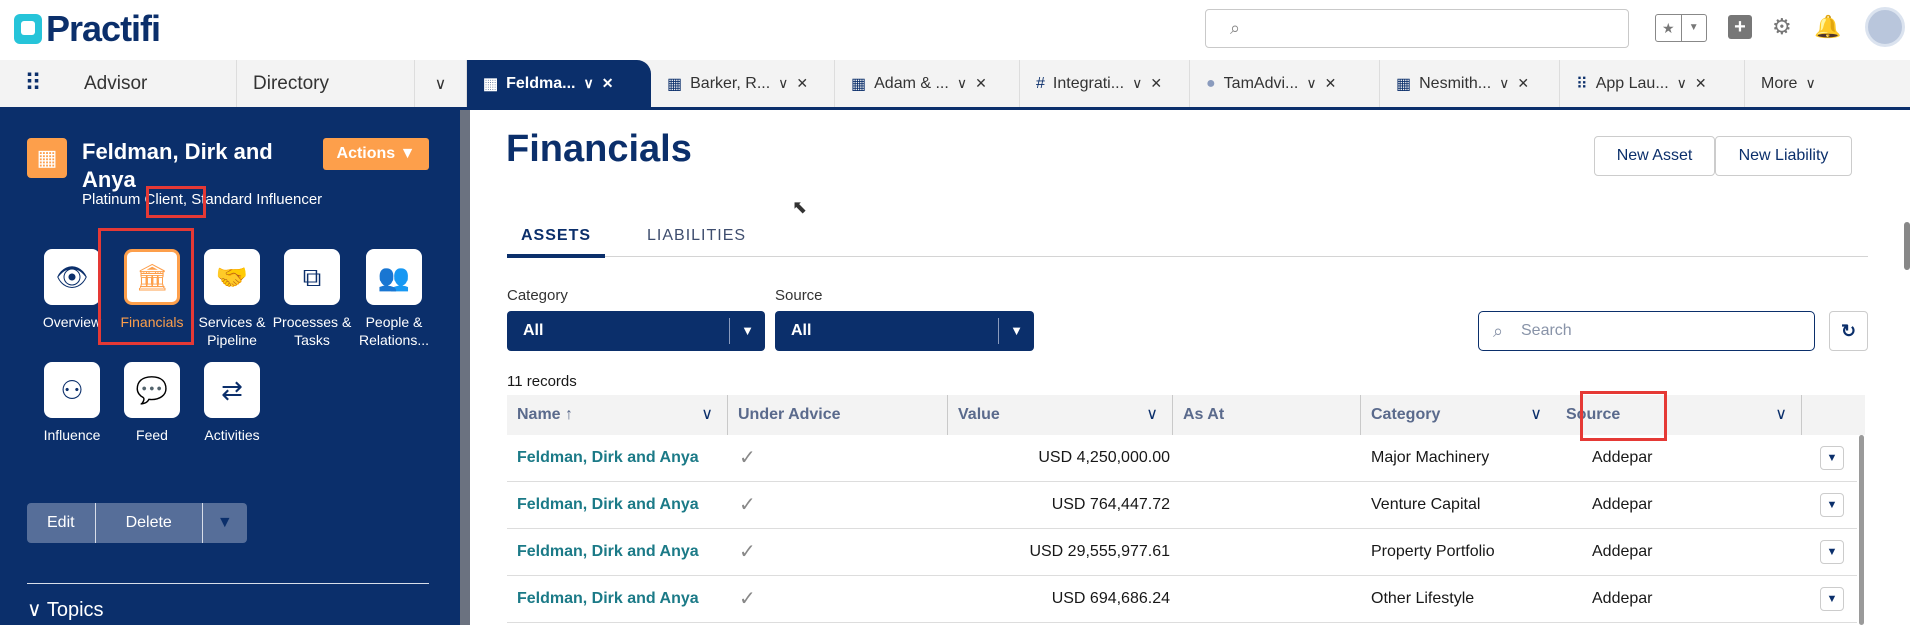 Image resolution: width=1910 pixels, height=625 pixels. I want to click on arrows-icon: ⇄, so click(232, 390).